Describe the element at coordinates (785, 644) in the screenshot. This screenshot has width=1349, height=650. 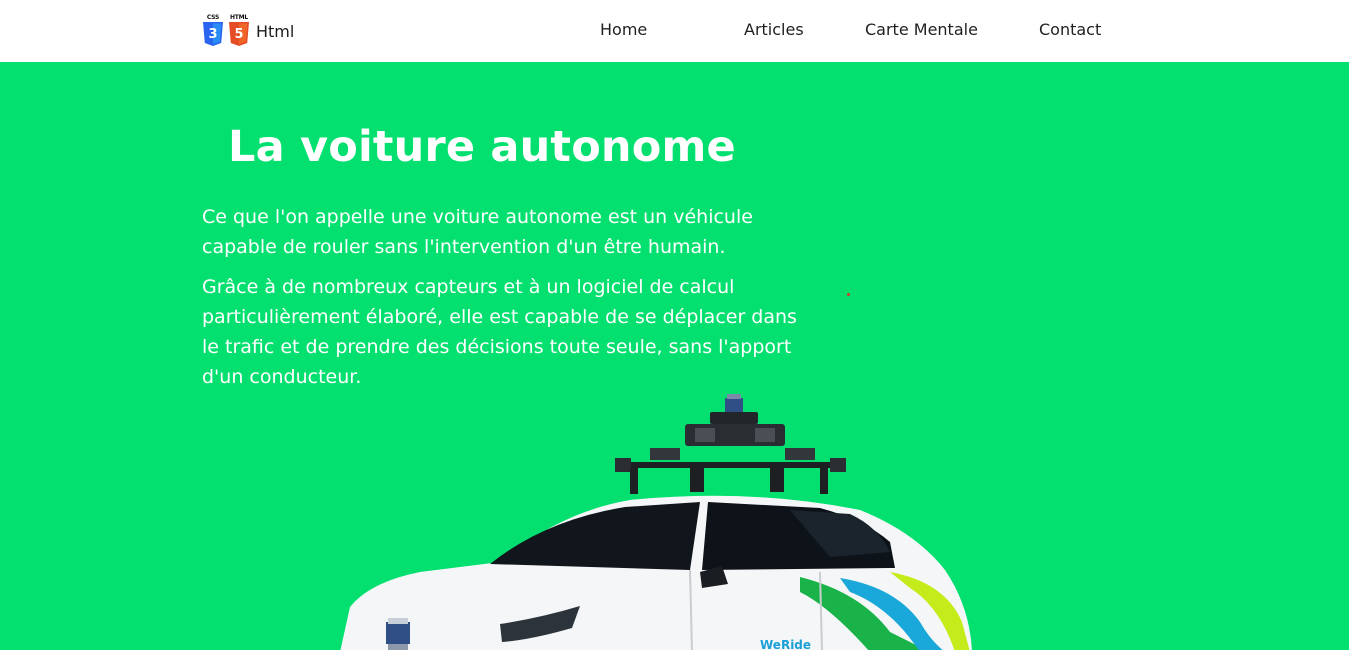
I see `car-logo-text: WeRide` at that location.